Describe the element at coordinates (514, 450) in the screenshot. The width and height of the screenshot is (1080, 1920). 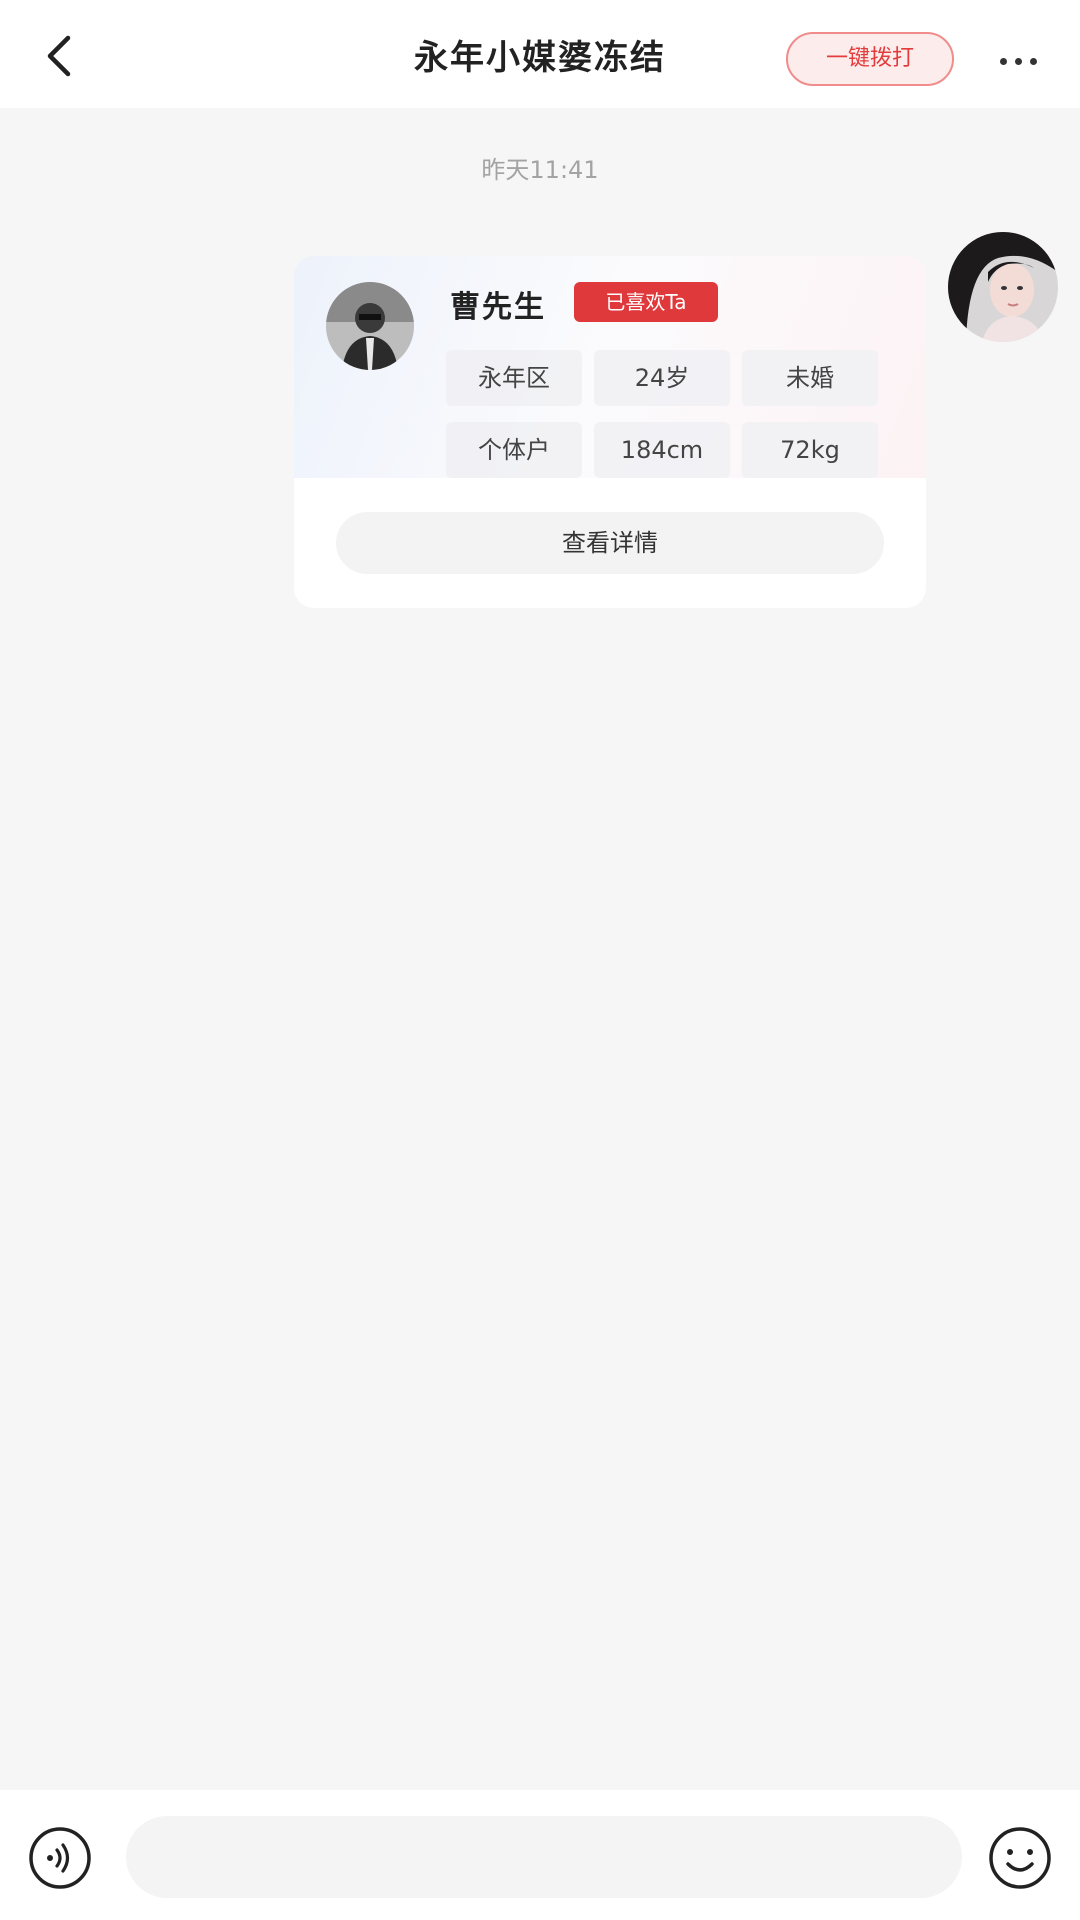
I see `info-occupation: 个体户` at that location.